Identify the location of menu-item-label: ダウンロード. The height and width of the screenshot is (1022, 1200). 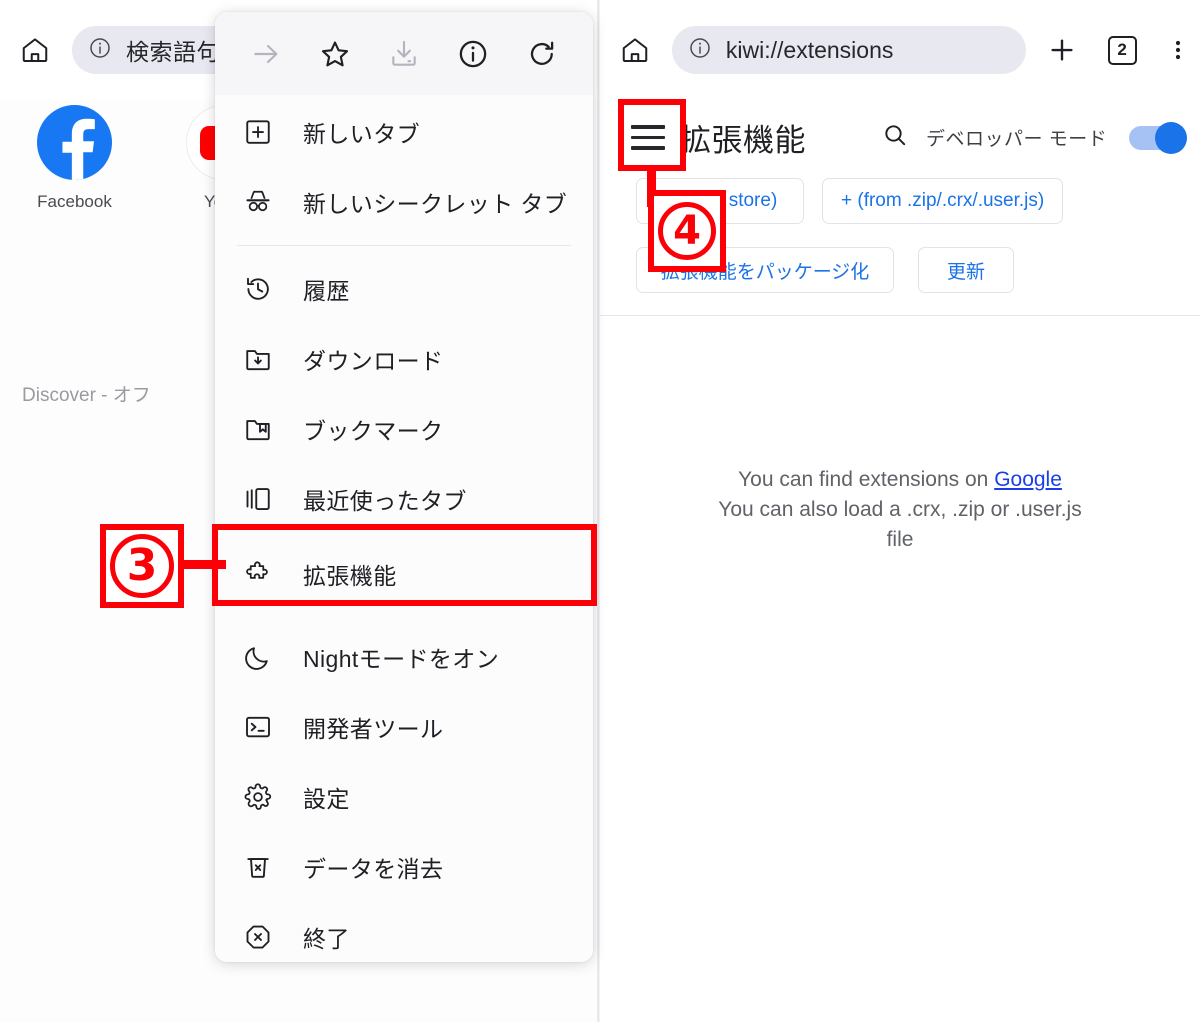
(373, 361).